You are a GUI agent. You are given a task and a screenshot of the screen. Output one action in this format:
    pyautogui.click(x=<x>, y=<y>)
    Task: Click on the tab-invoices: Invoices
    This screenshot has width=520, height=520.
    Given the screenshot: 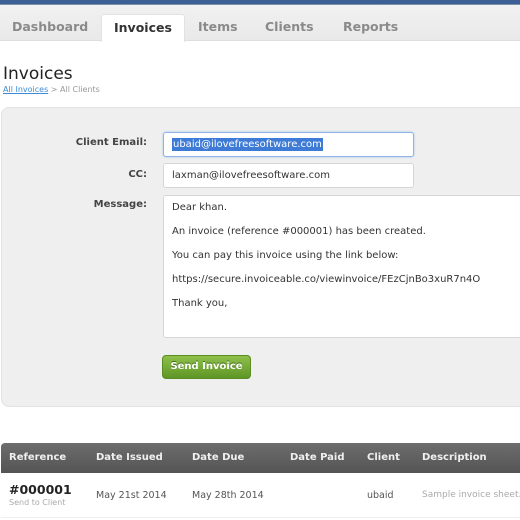 What is the action you would take?
    pyautogui.click(x=143, y=28)
    